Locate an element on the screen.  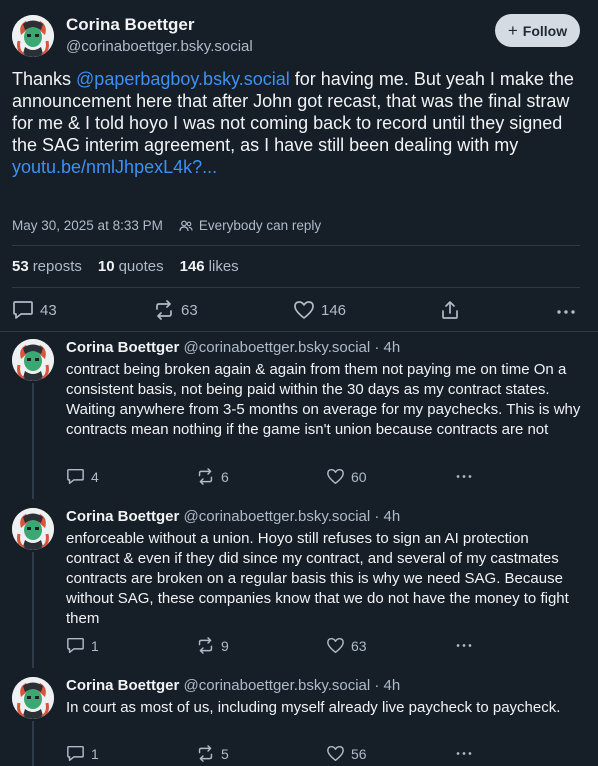
like-action: 56 is located at coordinates (346, 753).